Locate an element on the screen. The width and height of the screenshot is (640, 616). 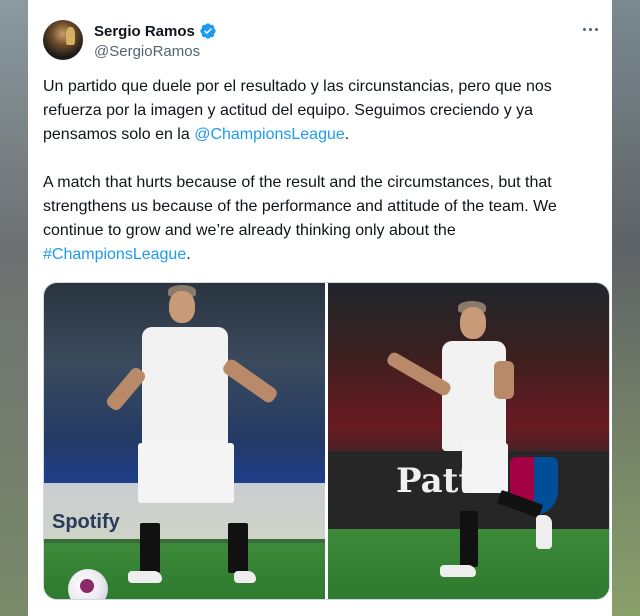
more-options-icon is located at coordinates (590, 29).